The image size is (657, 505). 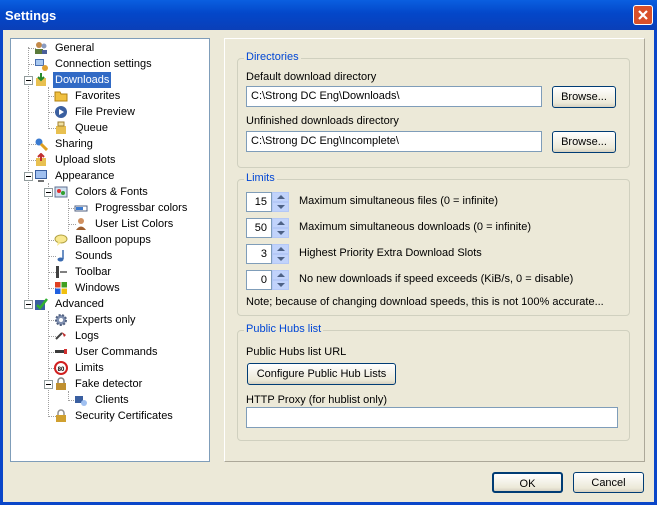 I want to click on public-hubs-group-title: Public Hubs list, so click(x=284, y=329).